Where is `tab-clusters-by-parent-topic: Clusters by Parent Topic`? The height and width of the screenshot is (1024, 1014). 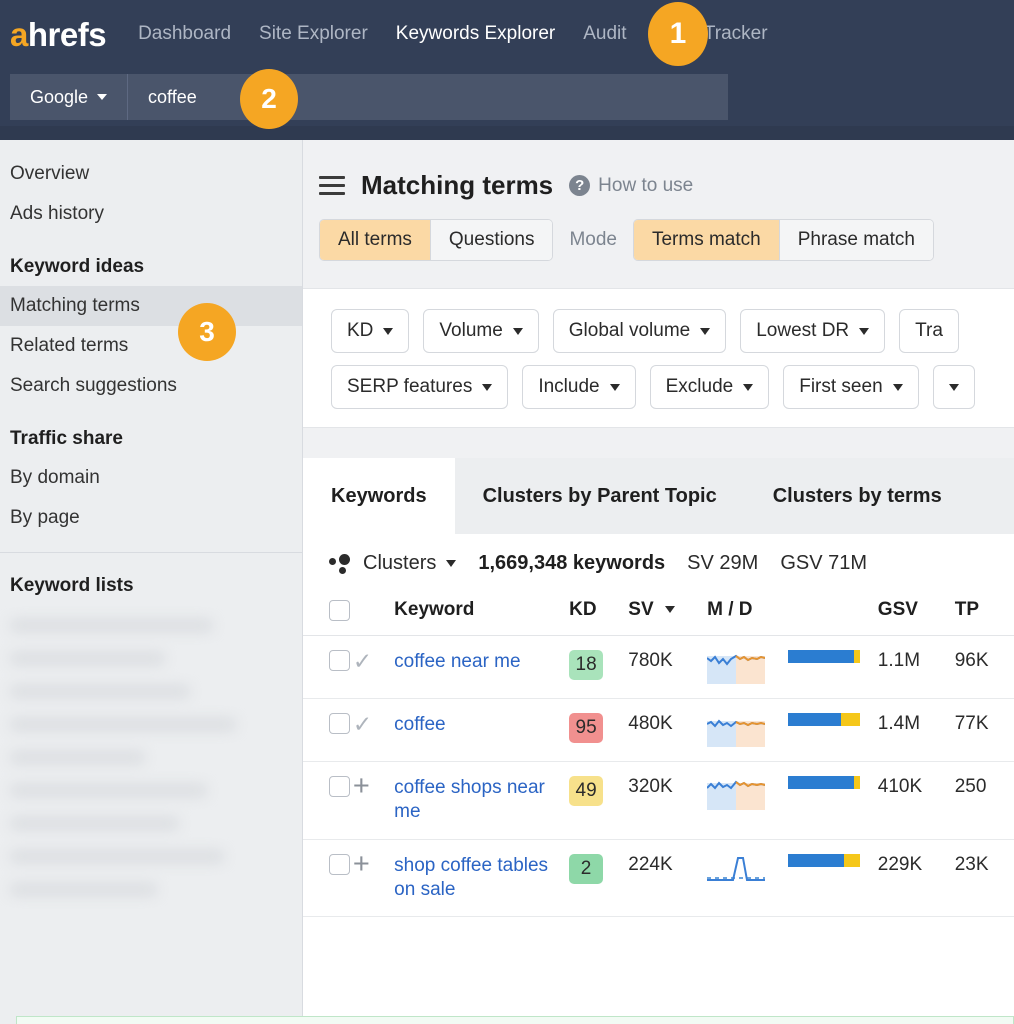 tab-clusters-by-parent-topic: Clusters by Parent Topic is located at coordinates (600, 496).